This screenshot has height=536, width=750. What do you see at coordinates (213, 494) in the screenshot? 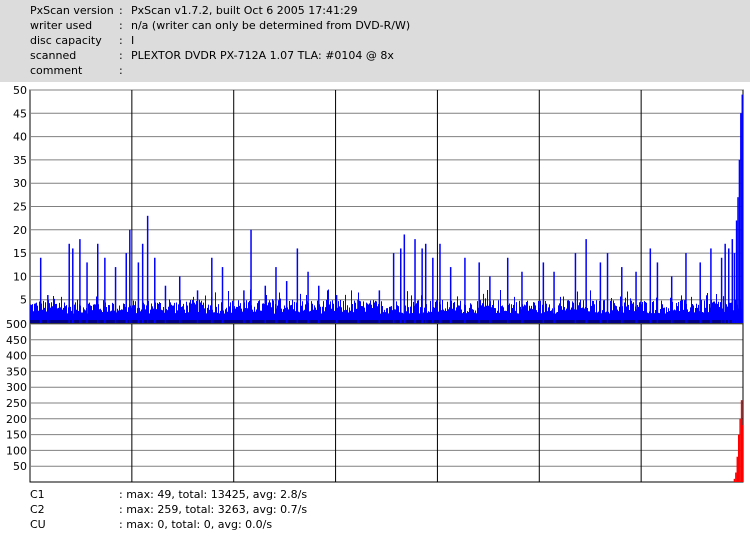
I see `summary-value: : max: 49, total: 13425, avg: 2.8/s` at bounding box center [213, 494].